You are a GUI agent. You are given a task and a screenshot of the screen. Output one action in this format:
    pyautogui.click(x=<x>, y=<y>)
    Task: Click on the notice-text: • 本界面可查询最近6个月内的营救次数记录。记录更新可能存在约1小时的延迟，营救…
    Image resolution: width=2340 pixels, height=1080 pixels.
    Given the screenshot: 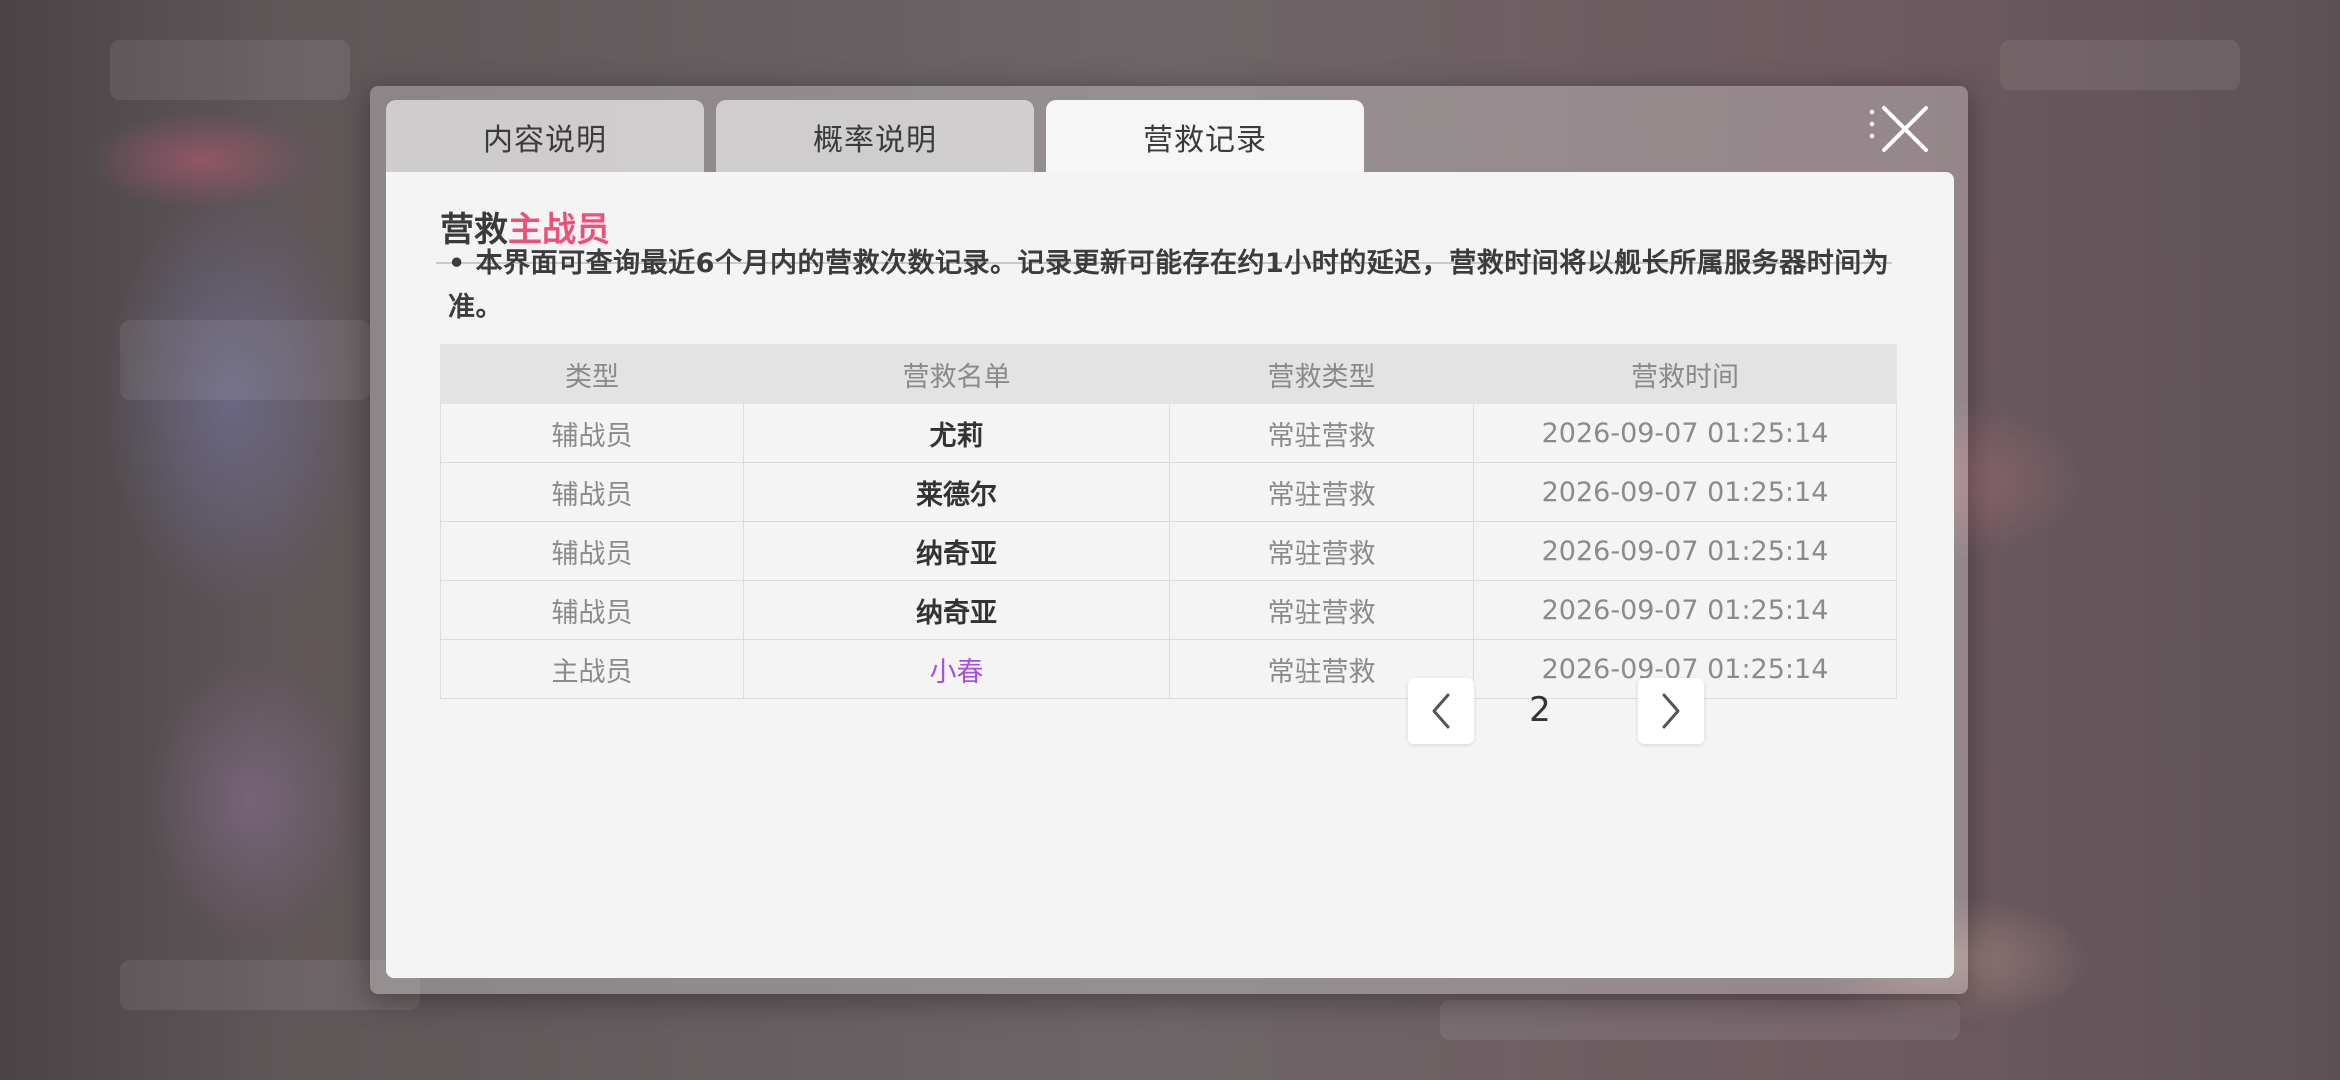 What is the action you would take?
    pyautogui.click(x=1169, y=285)
    